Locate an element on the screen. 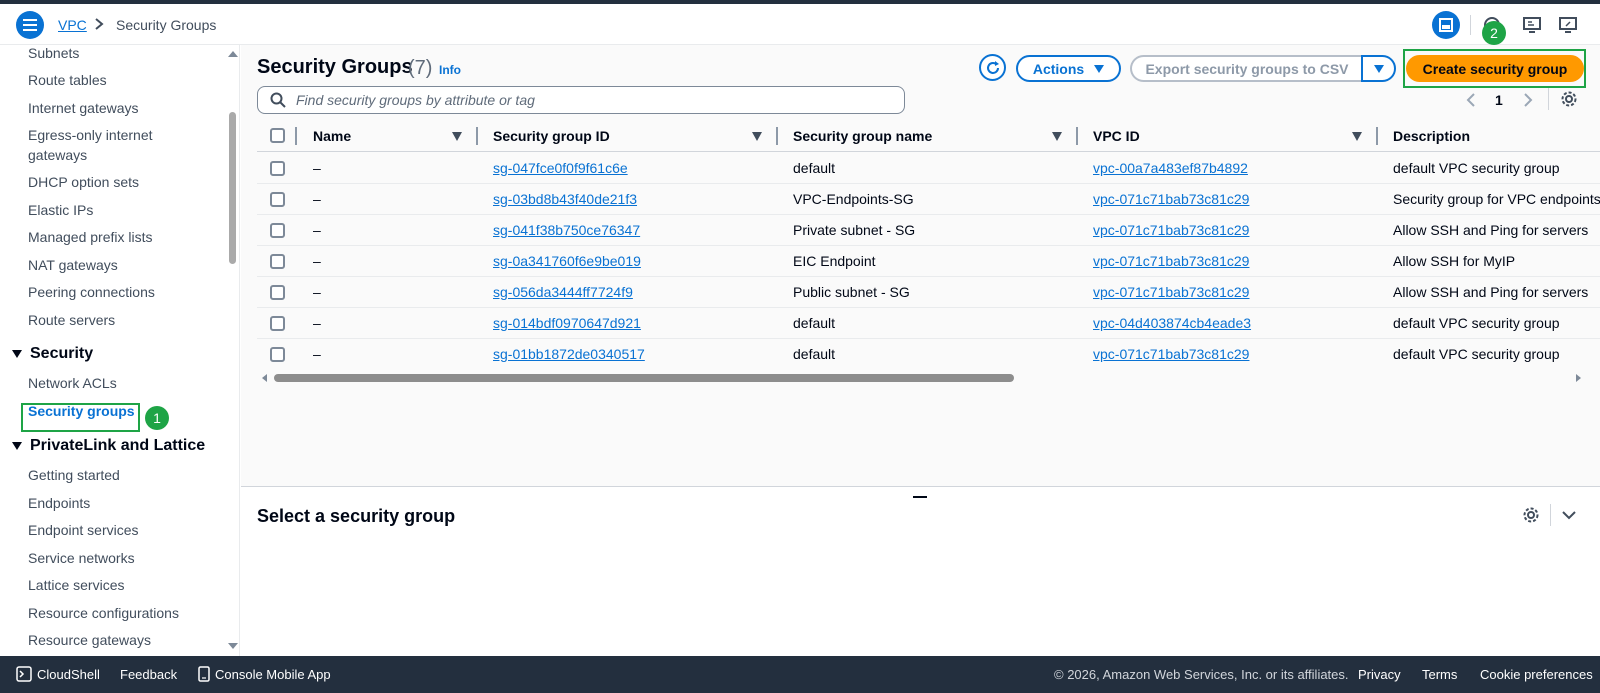 The height and width of the screenshot is (693, 1600). section-label: Security is located at coordinates (62, 353).